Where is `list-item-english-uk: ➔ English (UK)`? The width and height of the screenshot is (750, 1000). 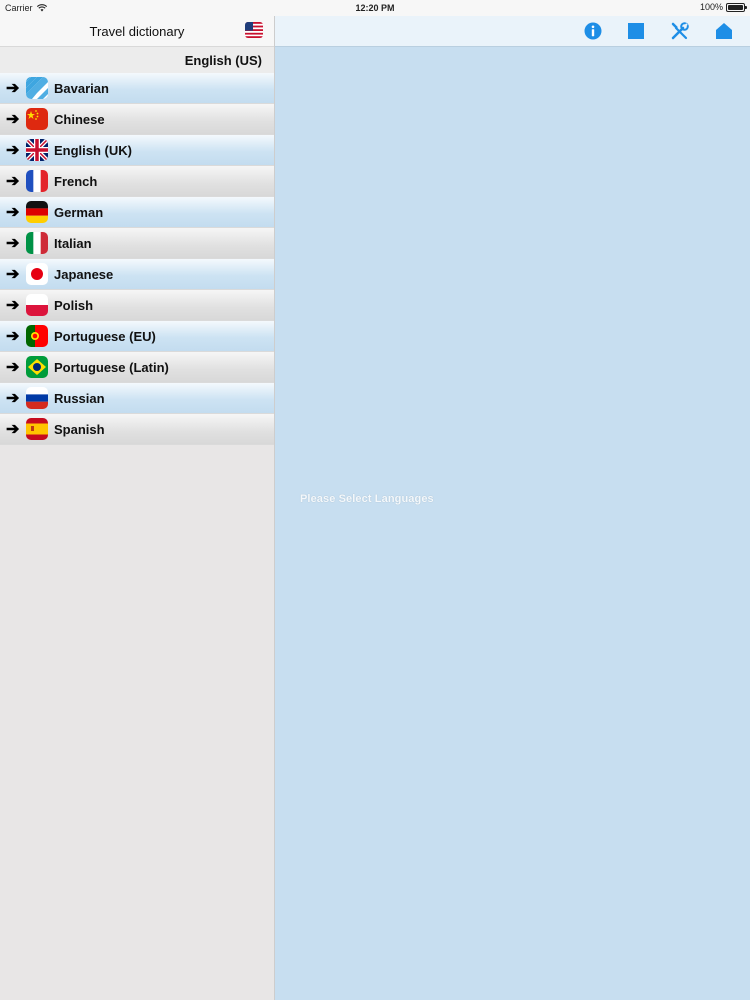 list-item-english-uk: ➔ English (UK) is located at coordinates (137, 150).